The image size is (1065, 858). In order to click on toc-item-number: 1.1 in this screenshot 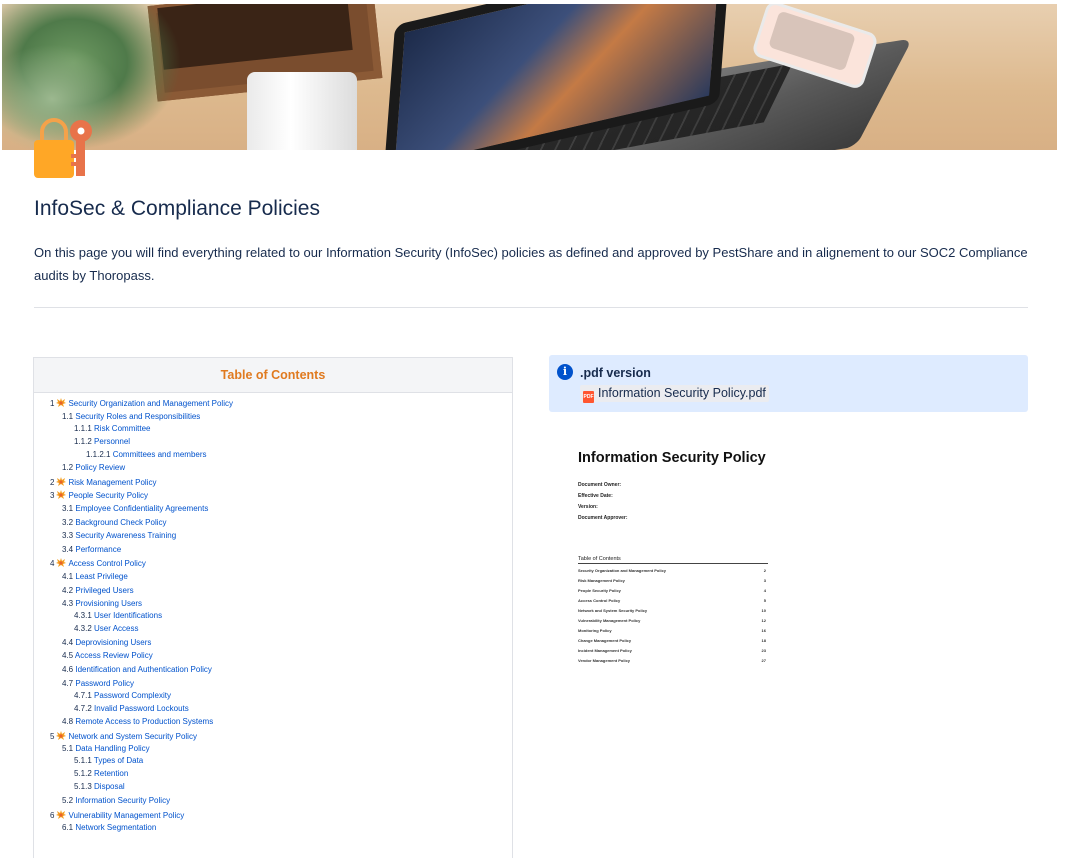, I will do `click(68, 416)`.